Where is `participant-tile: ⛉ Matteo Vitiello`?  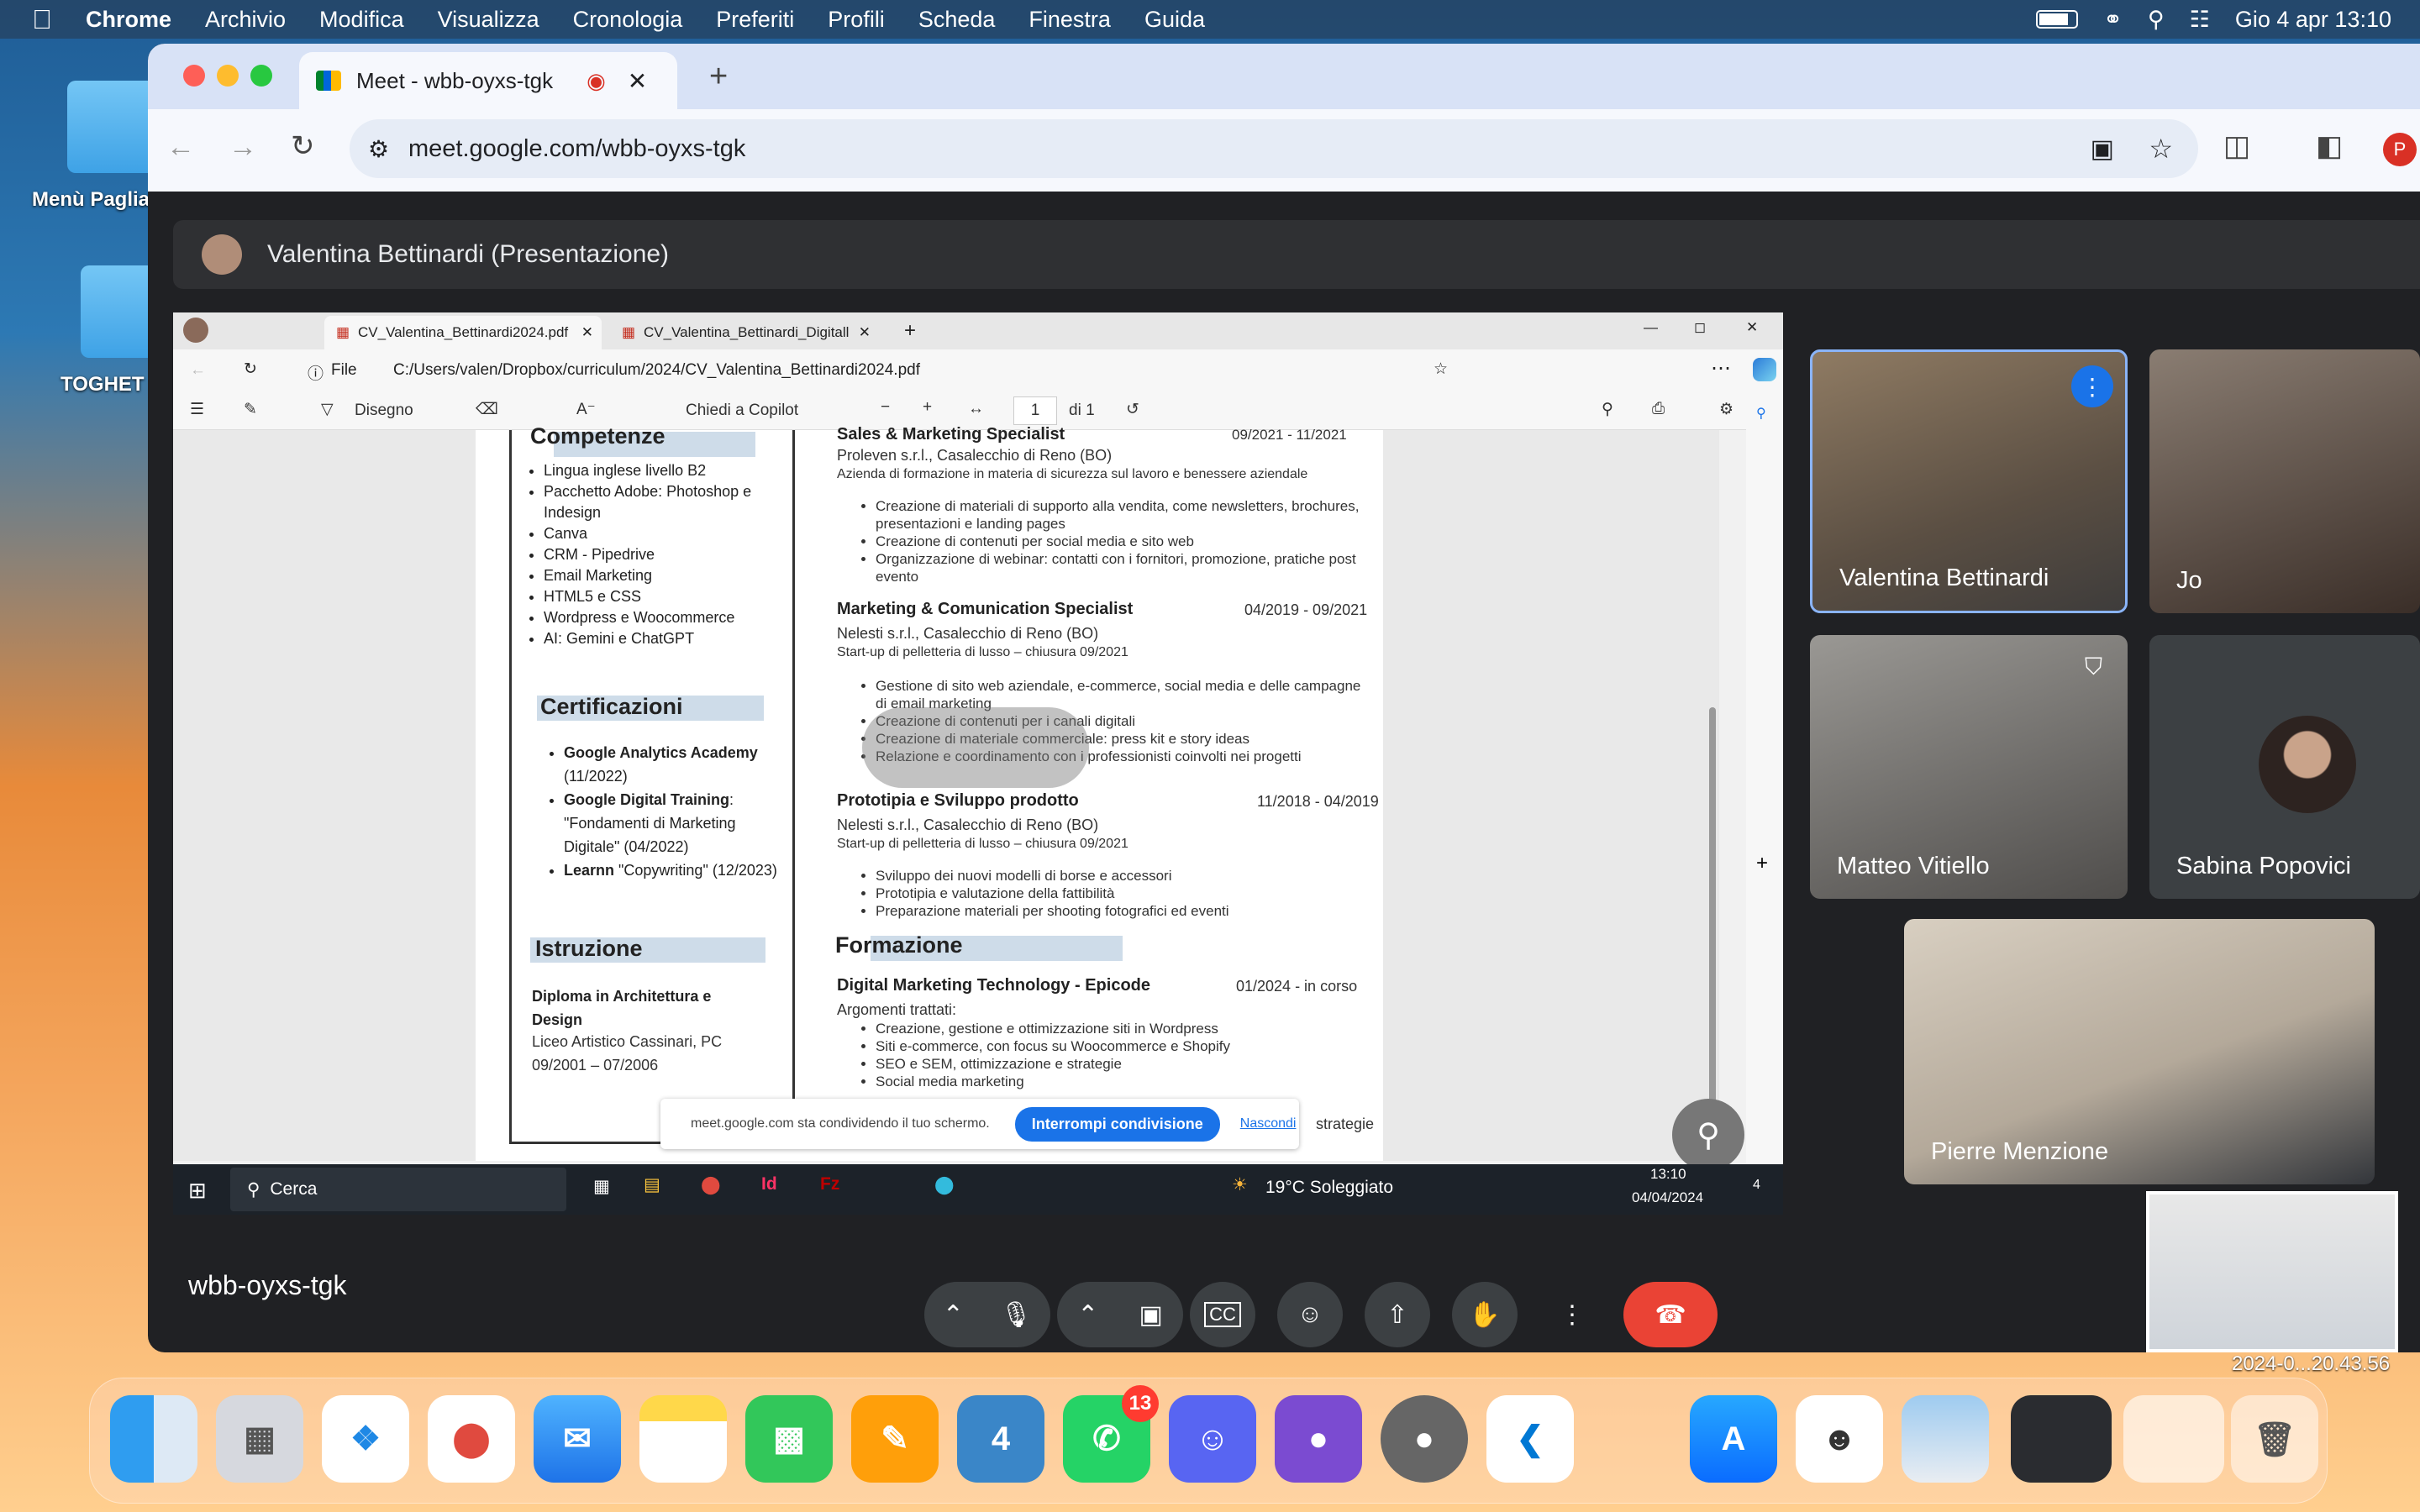 participant-tile: ⛉ Matteo Vitiello is located at coordinates (1969, 767).